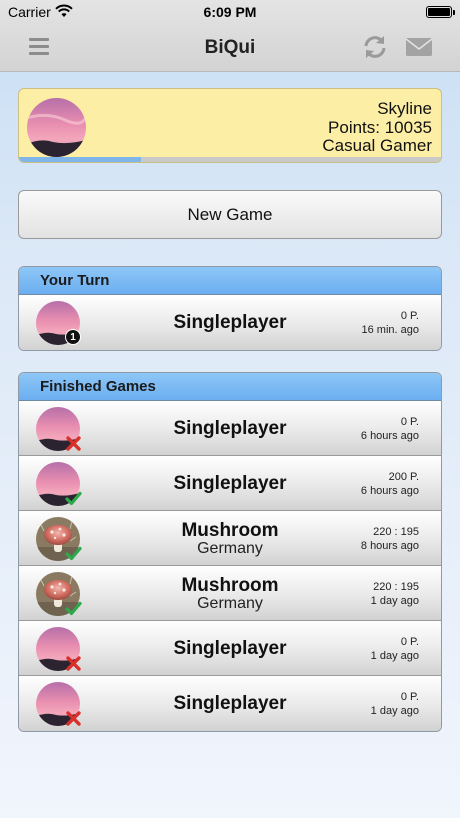 Image resolution: width=460 pixels, height=818 pixels. What do you see at coordinates (230, 47) in the screenshot?
I see `app-title: BiQui` at bounding box center [230, 47].